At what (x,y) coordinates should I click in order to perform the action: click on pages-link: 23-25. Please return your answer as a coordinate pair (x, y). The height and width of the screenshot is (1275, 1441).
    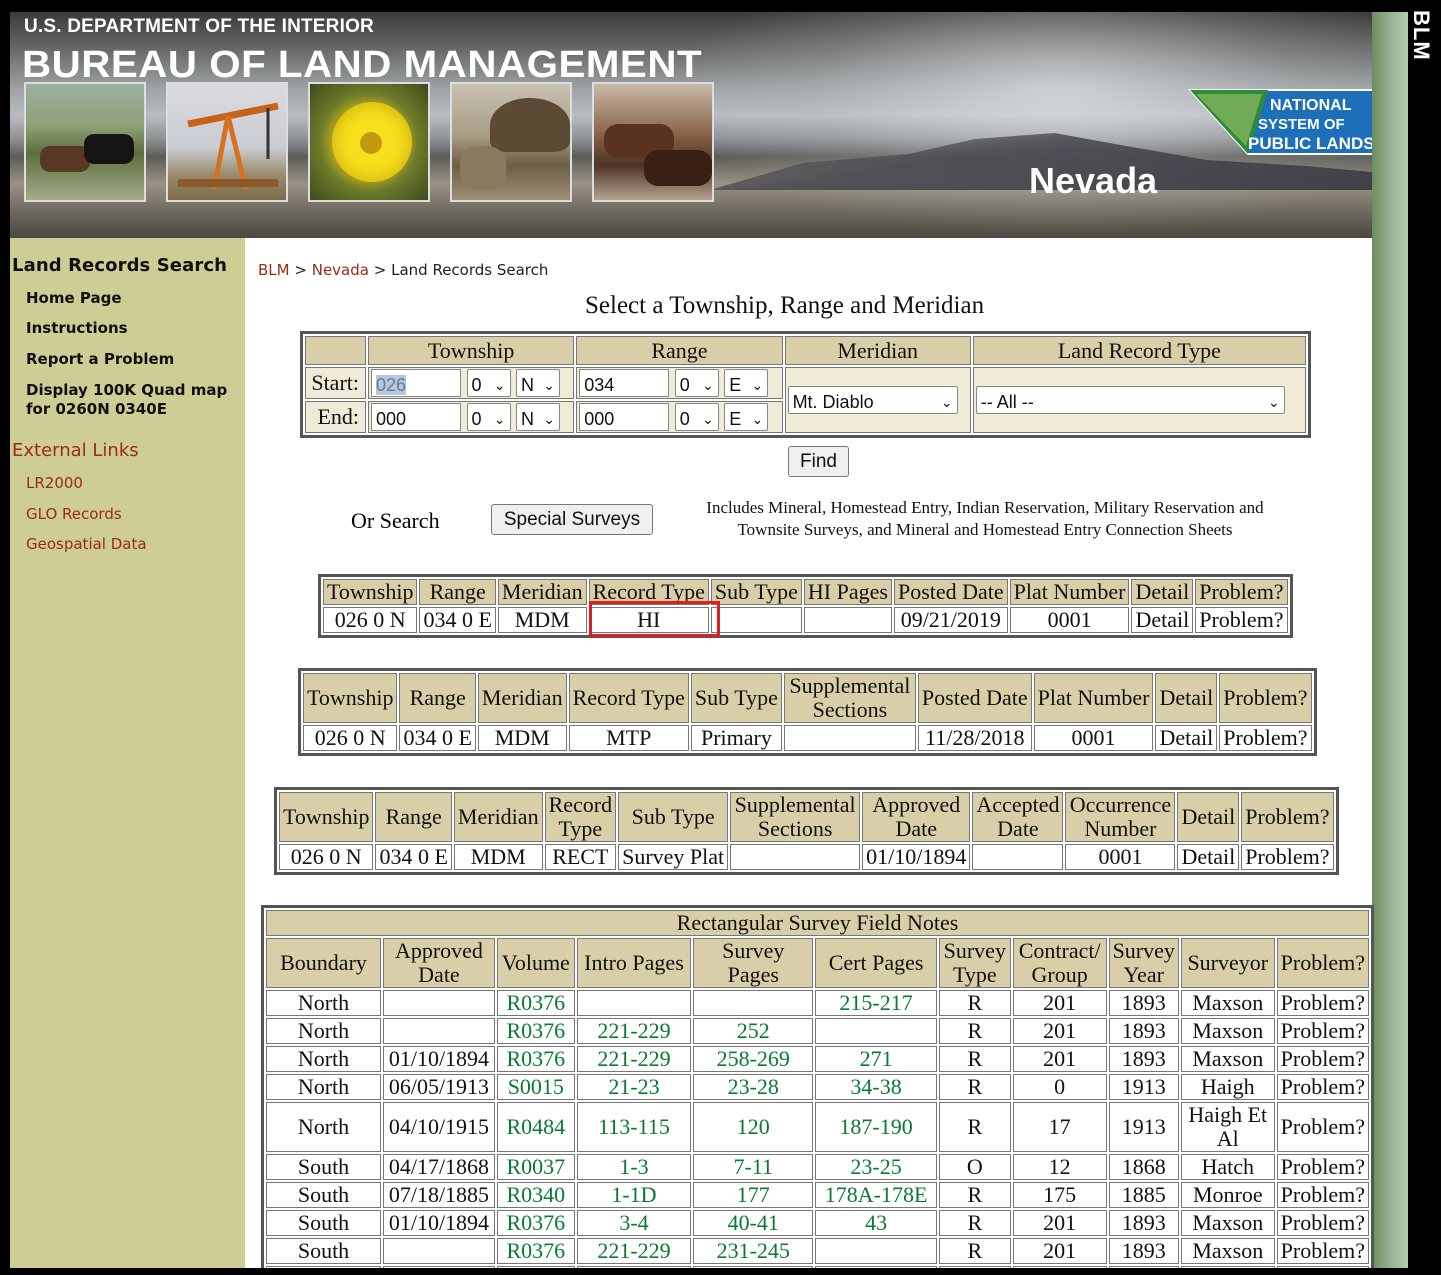
    Looking at the image, I should click on (876, 1167).